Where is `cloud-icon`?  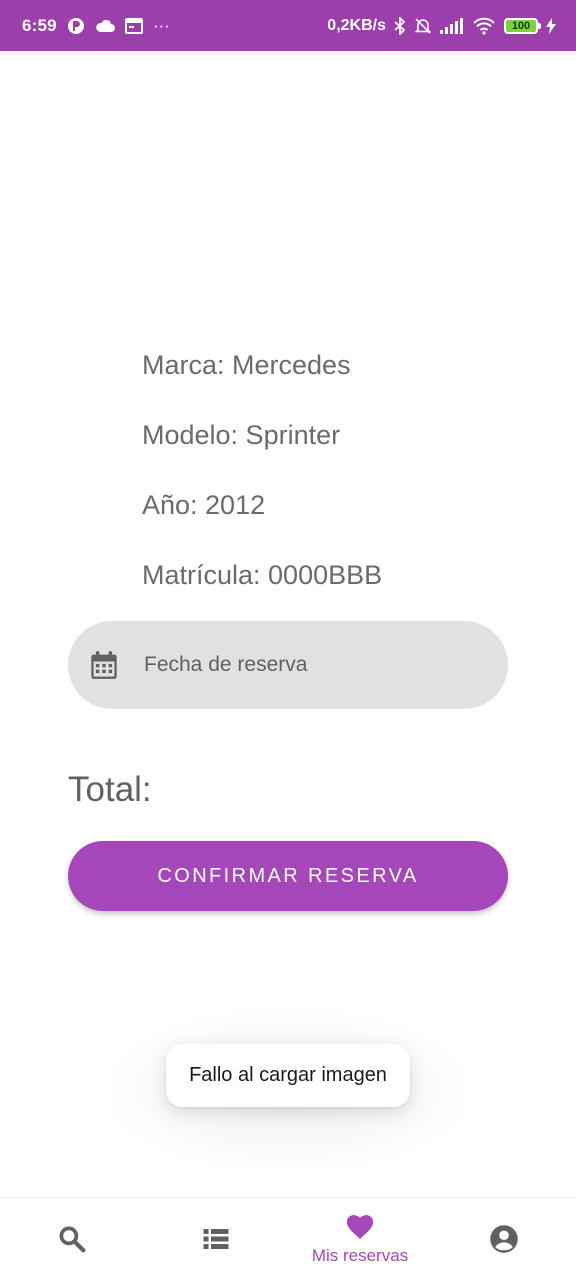 cloud-icon is located at coordinates (105, 26).